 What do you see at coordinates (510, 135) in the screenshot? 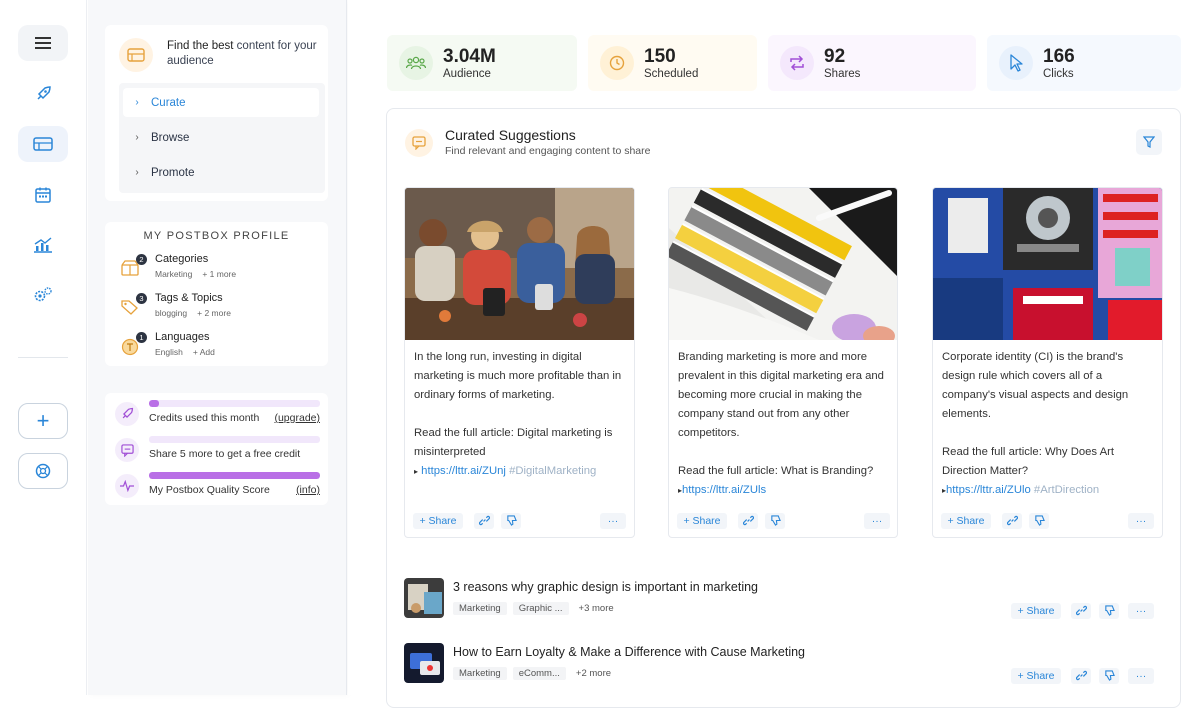
I see `panel-title: Curated Suggestions` at bounding box center [510, 135].